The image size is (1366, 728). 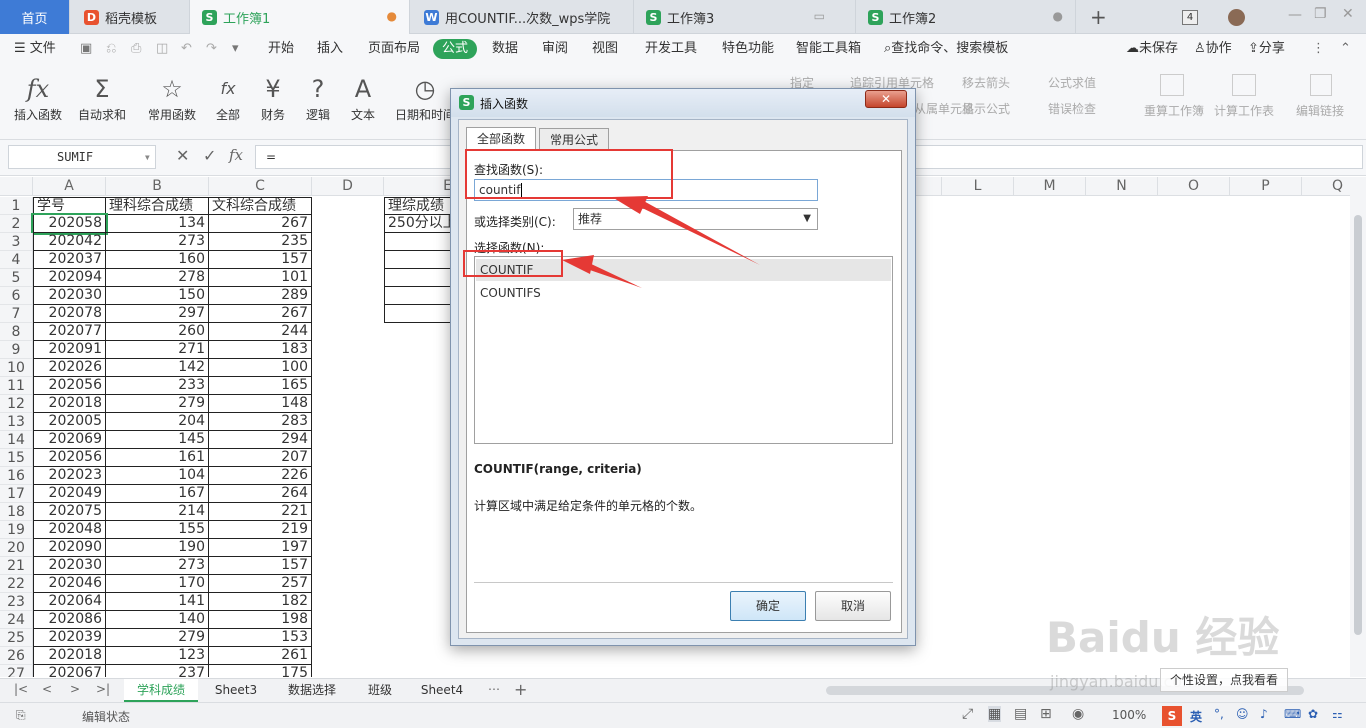 I want to click on arrow-shaft-search, so click(x=698, y=232).